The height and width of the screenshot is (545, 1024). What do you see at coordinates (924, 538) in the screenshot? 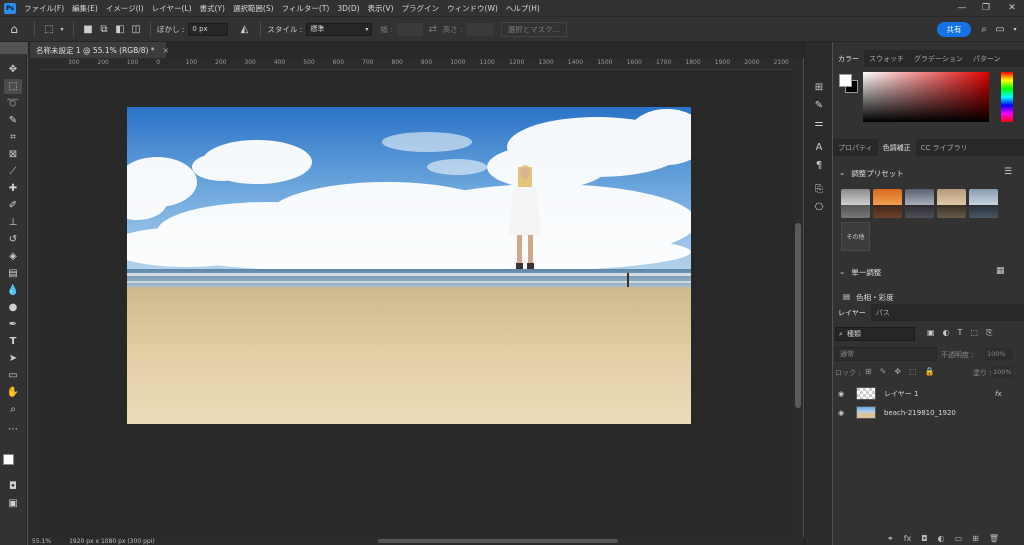
I see `mask-icon: ◘` at bounding box center [924, 538].